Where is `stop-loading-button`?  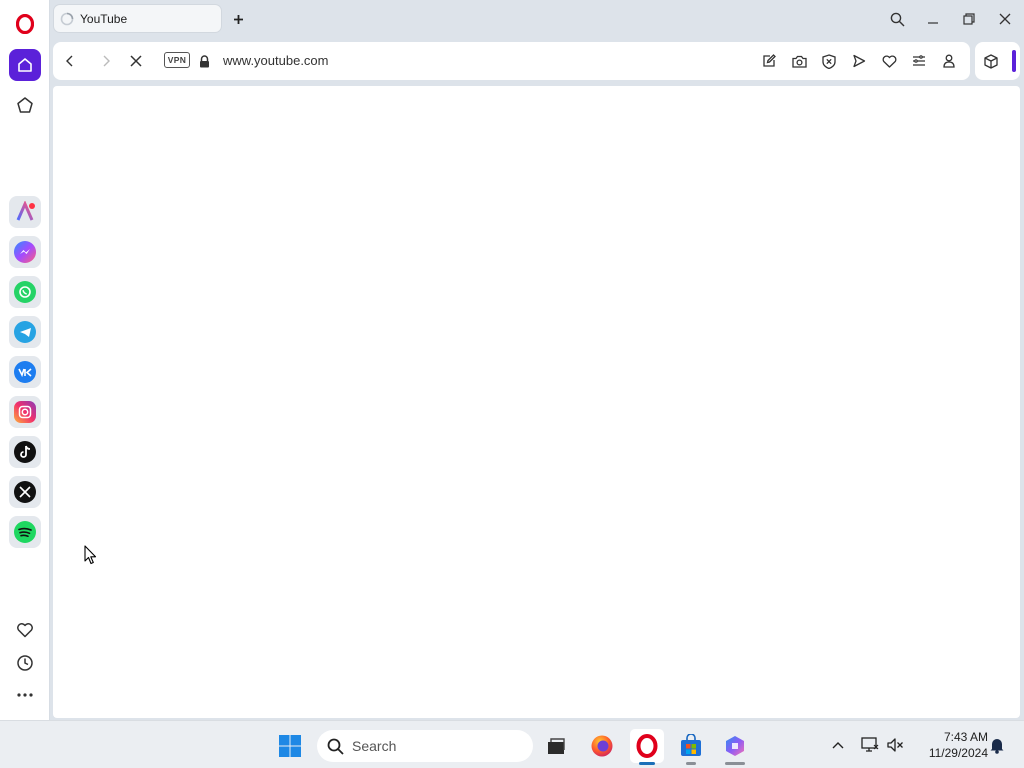 stop-loading-button is located at coordinates (136, 61).